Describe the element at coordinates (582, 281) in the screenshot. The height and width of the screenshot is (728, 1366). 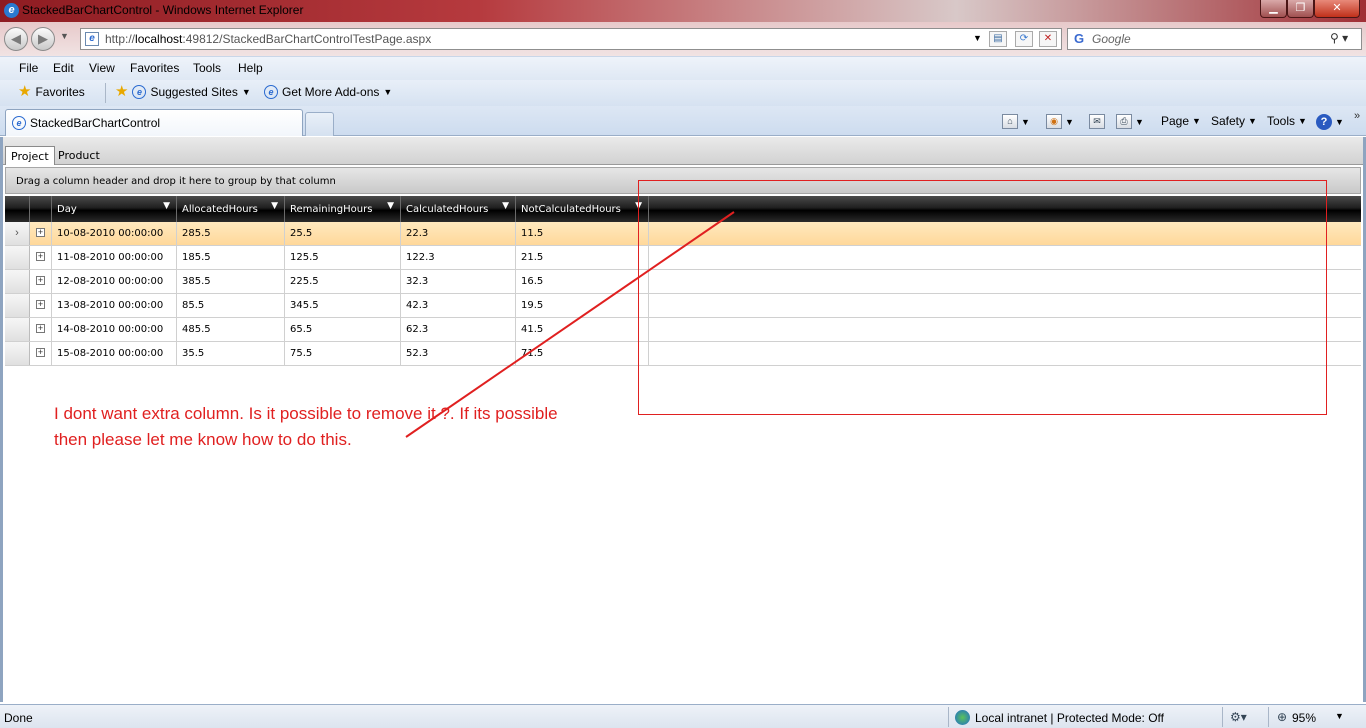
I see `cell-not-calculated-hours: 16.5` at that location.